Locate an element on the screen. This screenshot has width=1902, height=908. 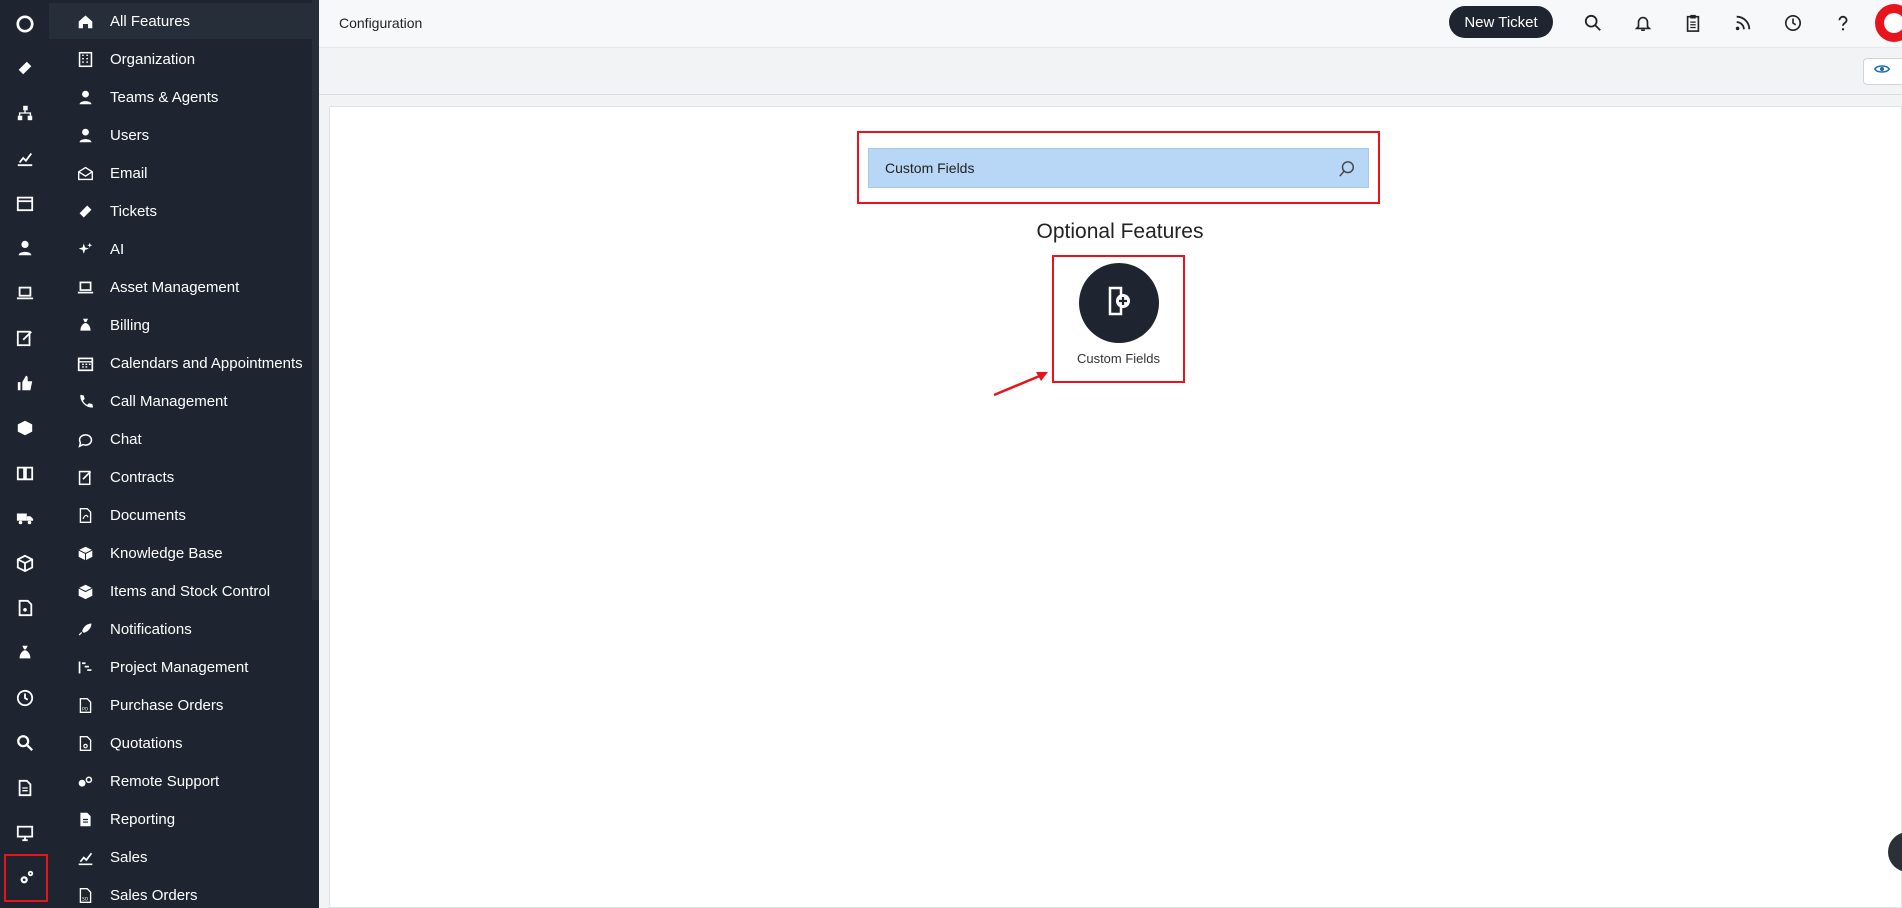
truck-icon is located at coordinates (24, 518).